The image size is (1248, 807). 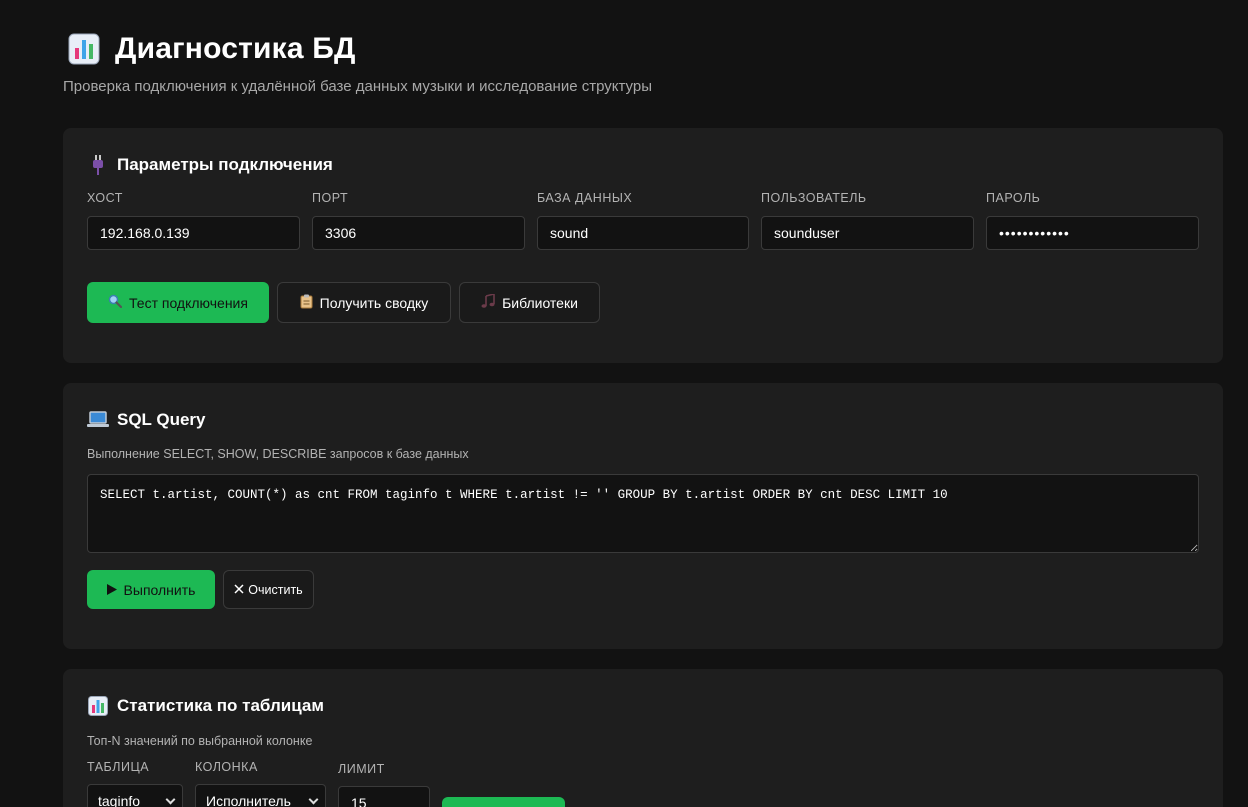 What do you see at coordinates (330, 198) in the screenshot?
I see `port-label: ПОРТ` at bounding box center [330, 198].